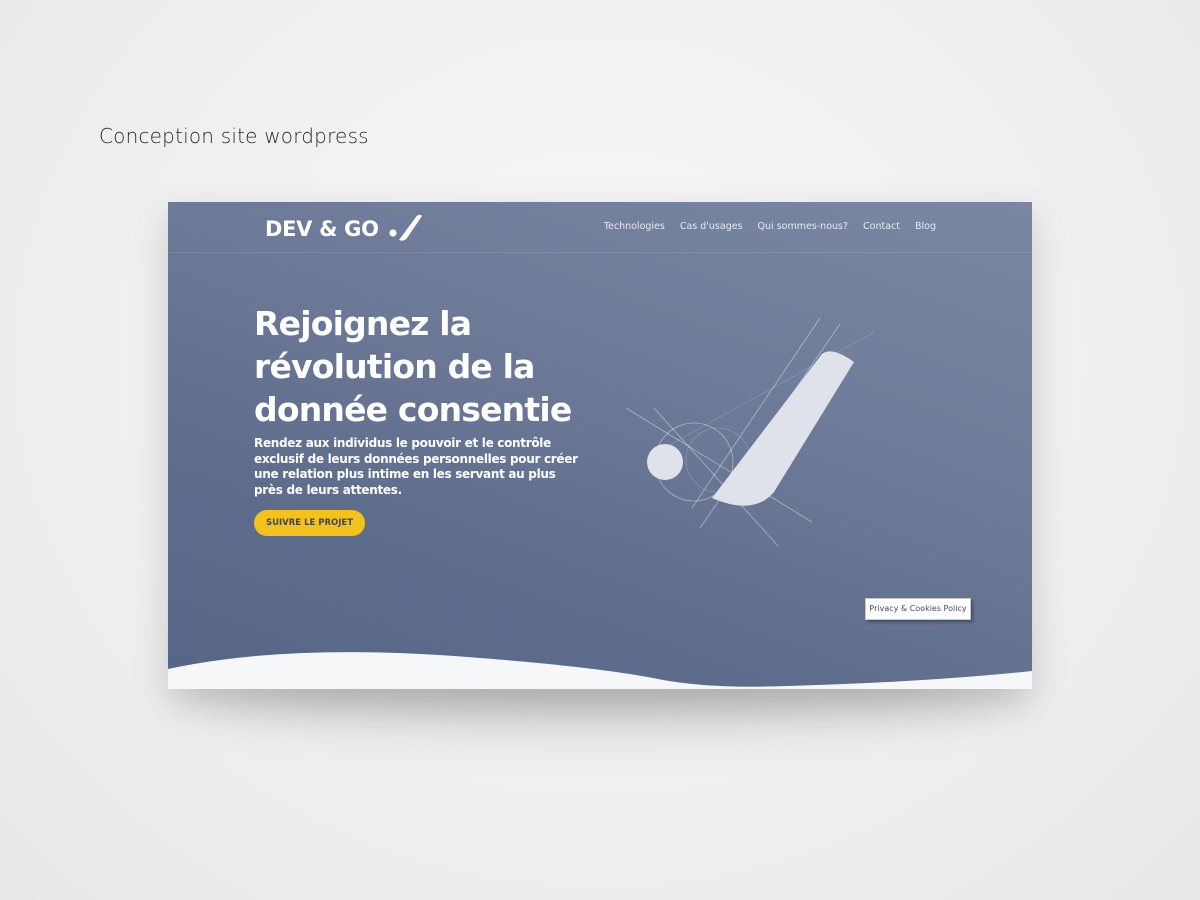  I want to click on nav-item-technologies: Technologies, so click(634, 226).